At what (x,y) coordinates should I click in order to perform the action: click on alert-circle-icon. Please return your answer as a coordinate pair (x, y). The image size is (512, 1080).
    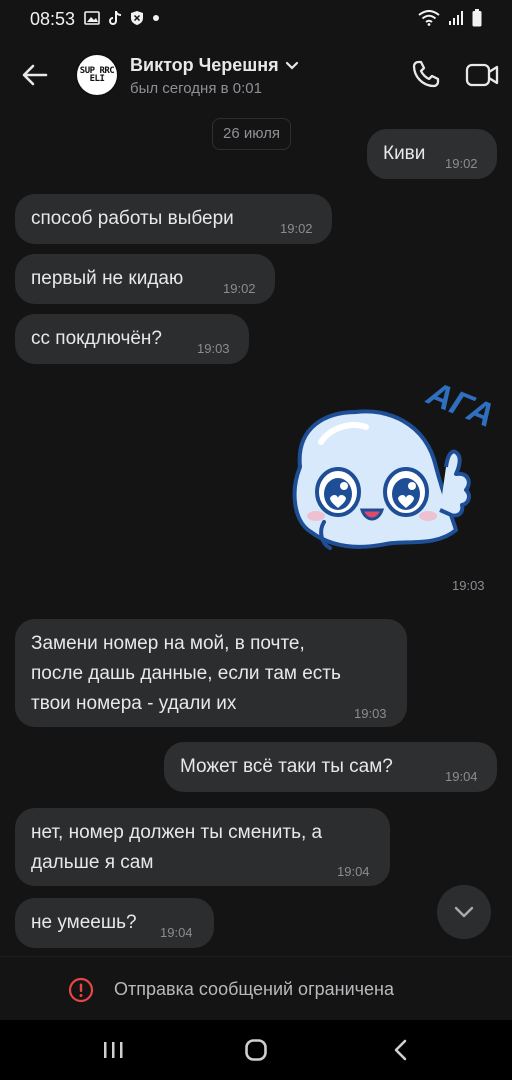
    Looking at the image, I should click on (81, 990).